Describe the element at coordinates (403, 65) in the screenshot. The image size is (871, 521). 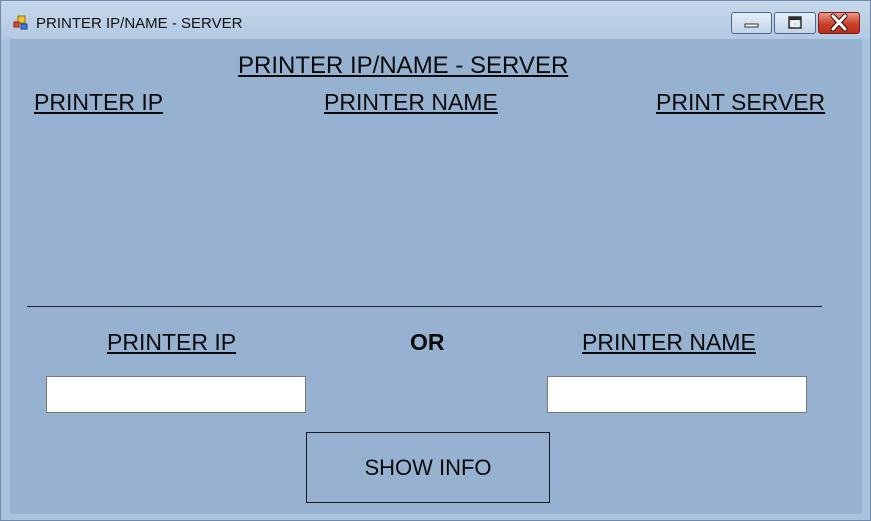
I see `form-heading: PRINTER IP/NAME - SERVER` at that location.